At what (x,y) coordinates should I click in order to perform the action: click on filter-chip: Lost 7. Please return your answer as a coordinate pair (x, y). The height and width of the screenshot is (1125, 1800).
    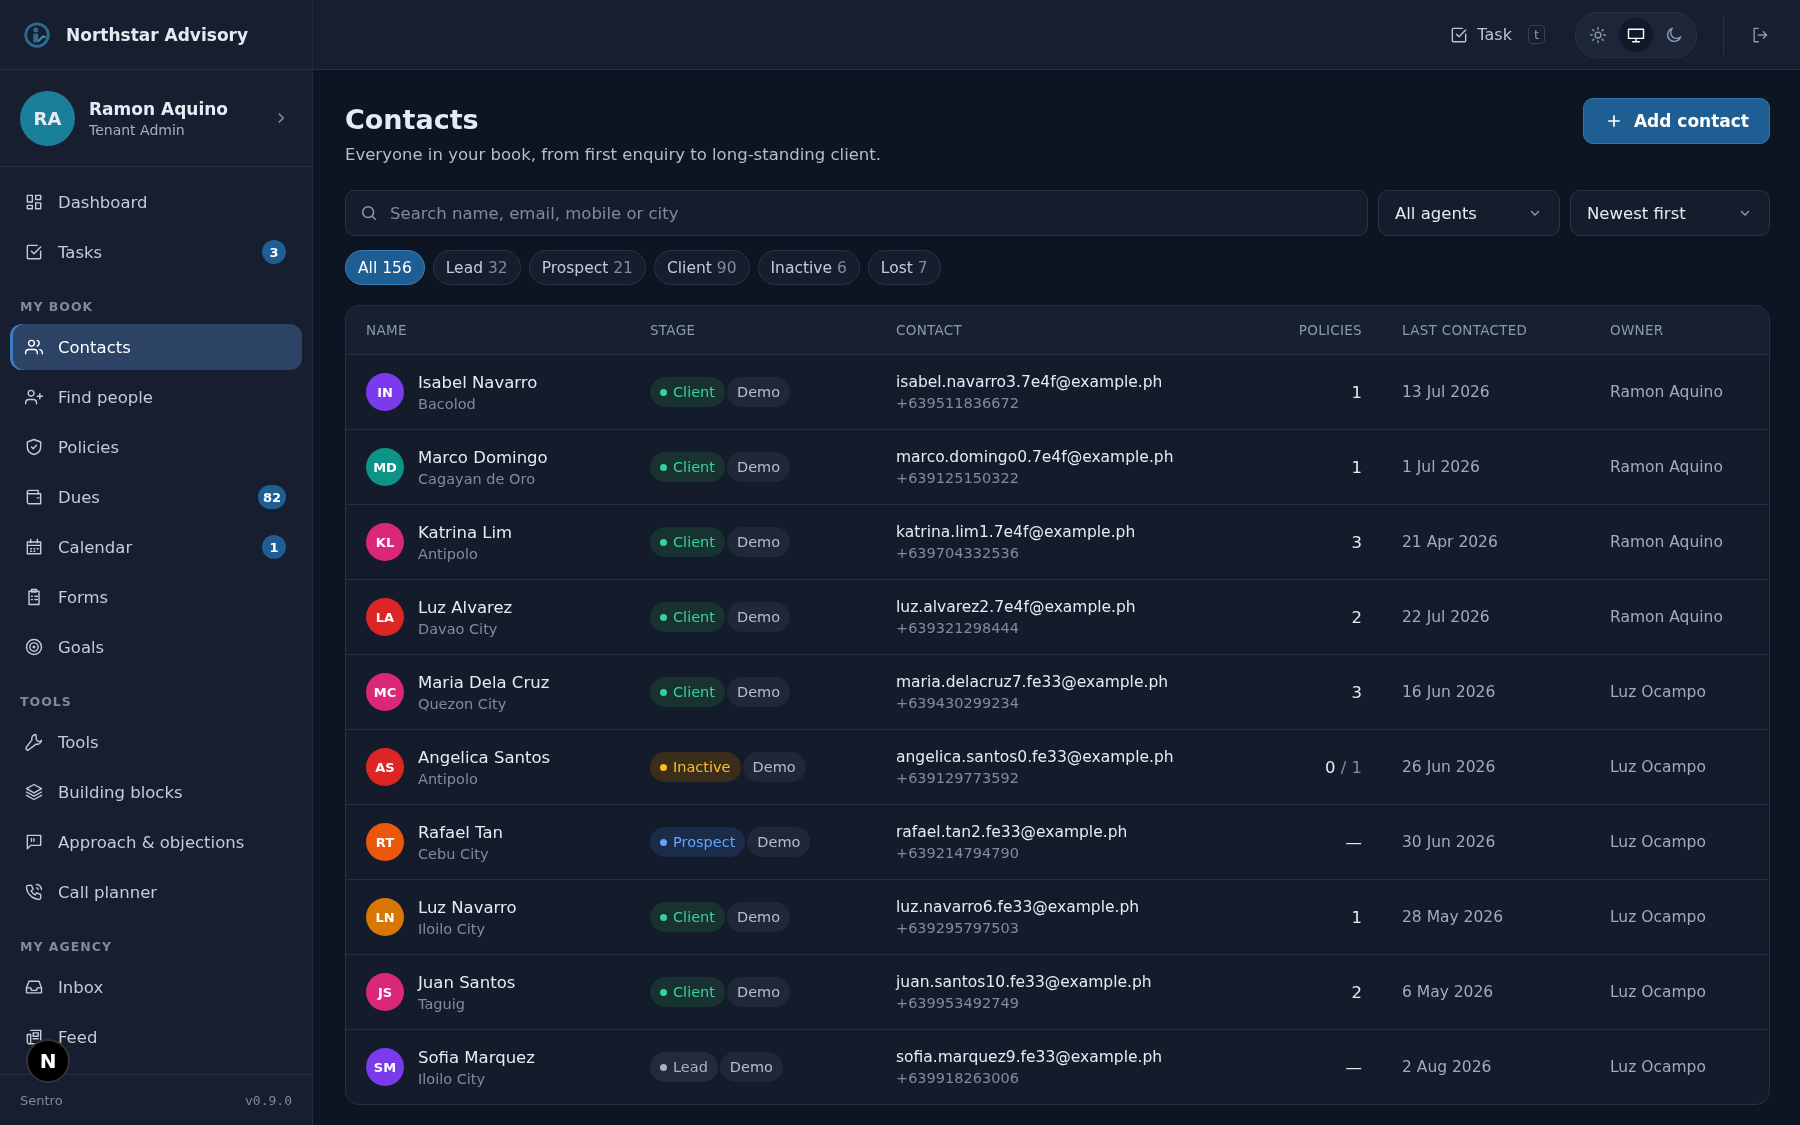
    Looking at the image, I should click on (904, 267).